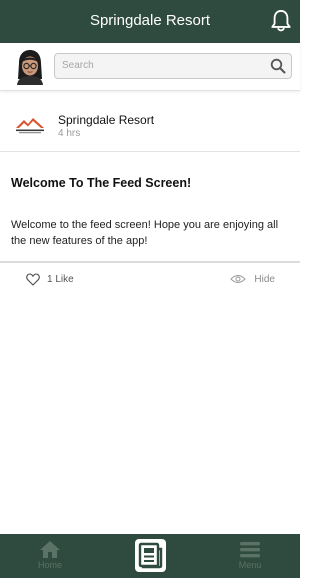  What do you see at coordinates (278, 66) in the screenshot?
I see `search-icon` at bounding box center [278, 66].